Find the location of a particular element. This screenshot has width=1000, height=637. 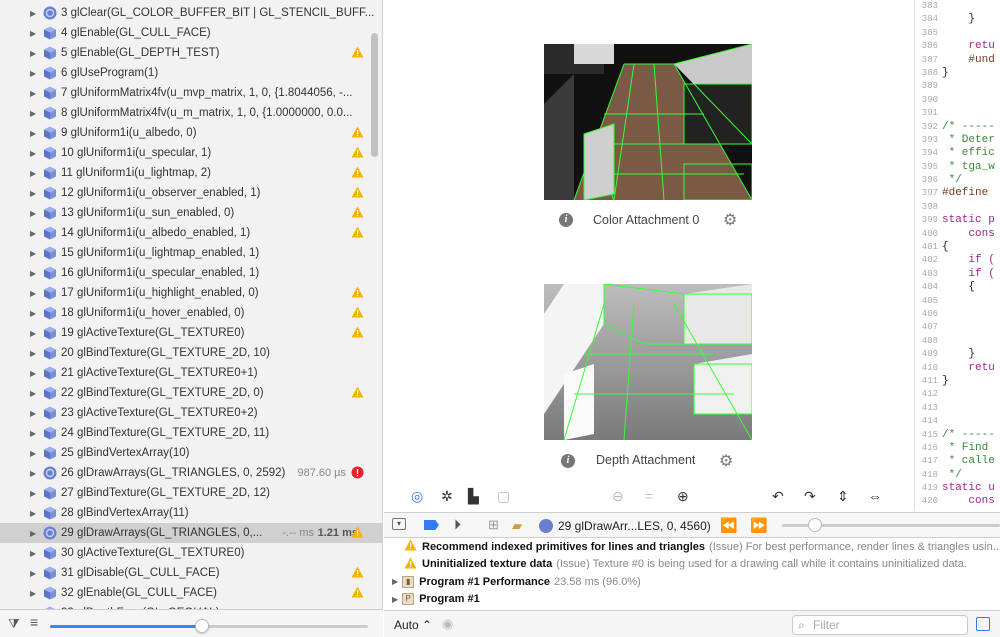

call-row: ▶ 24 glBindTexture(GL_TEXTURE_2D, 11) is located at coordinates (191, 433).